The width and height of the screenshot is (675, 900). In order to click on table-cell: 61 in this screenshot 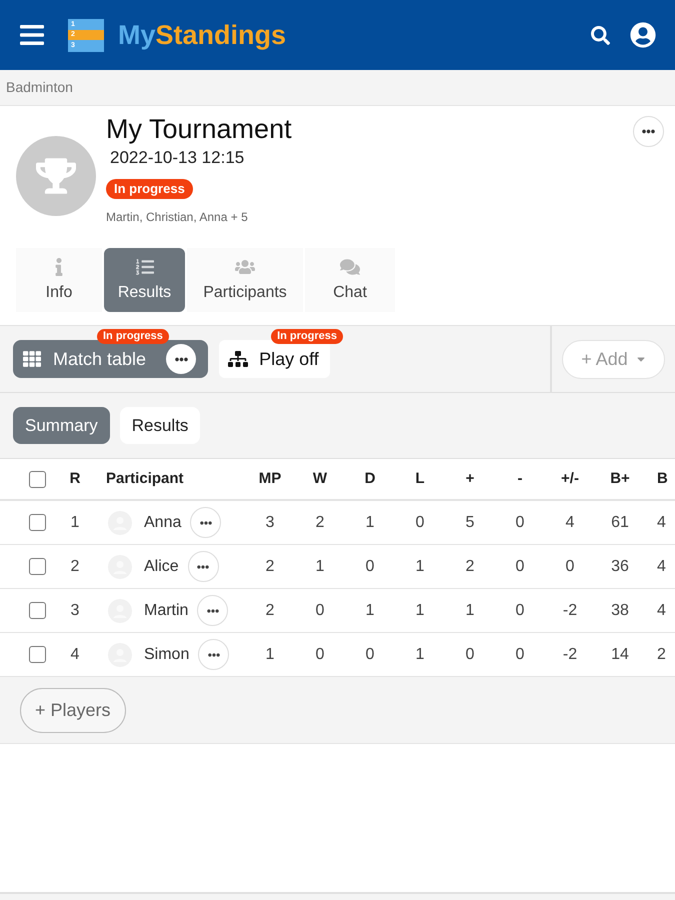, I will do `click(620, 522)`.